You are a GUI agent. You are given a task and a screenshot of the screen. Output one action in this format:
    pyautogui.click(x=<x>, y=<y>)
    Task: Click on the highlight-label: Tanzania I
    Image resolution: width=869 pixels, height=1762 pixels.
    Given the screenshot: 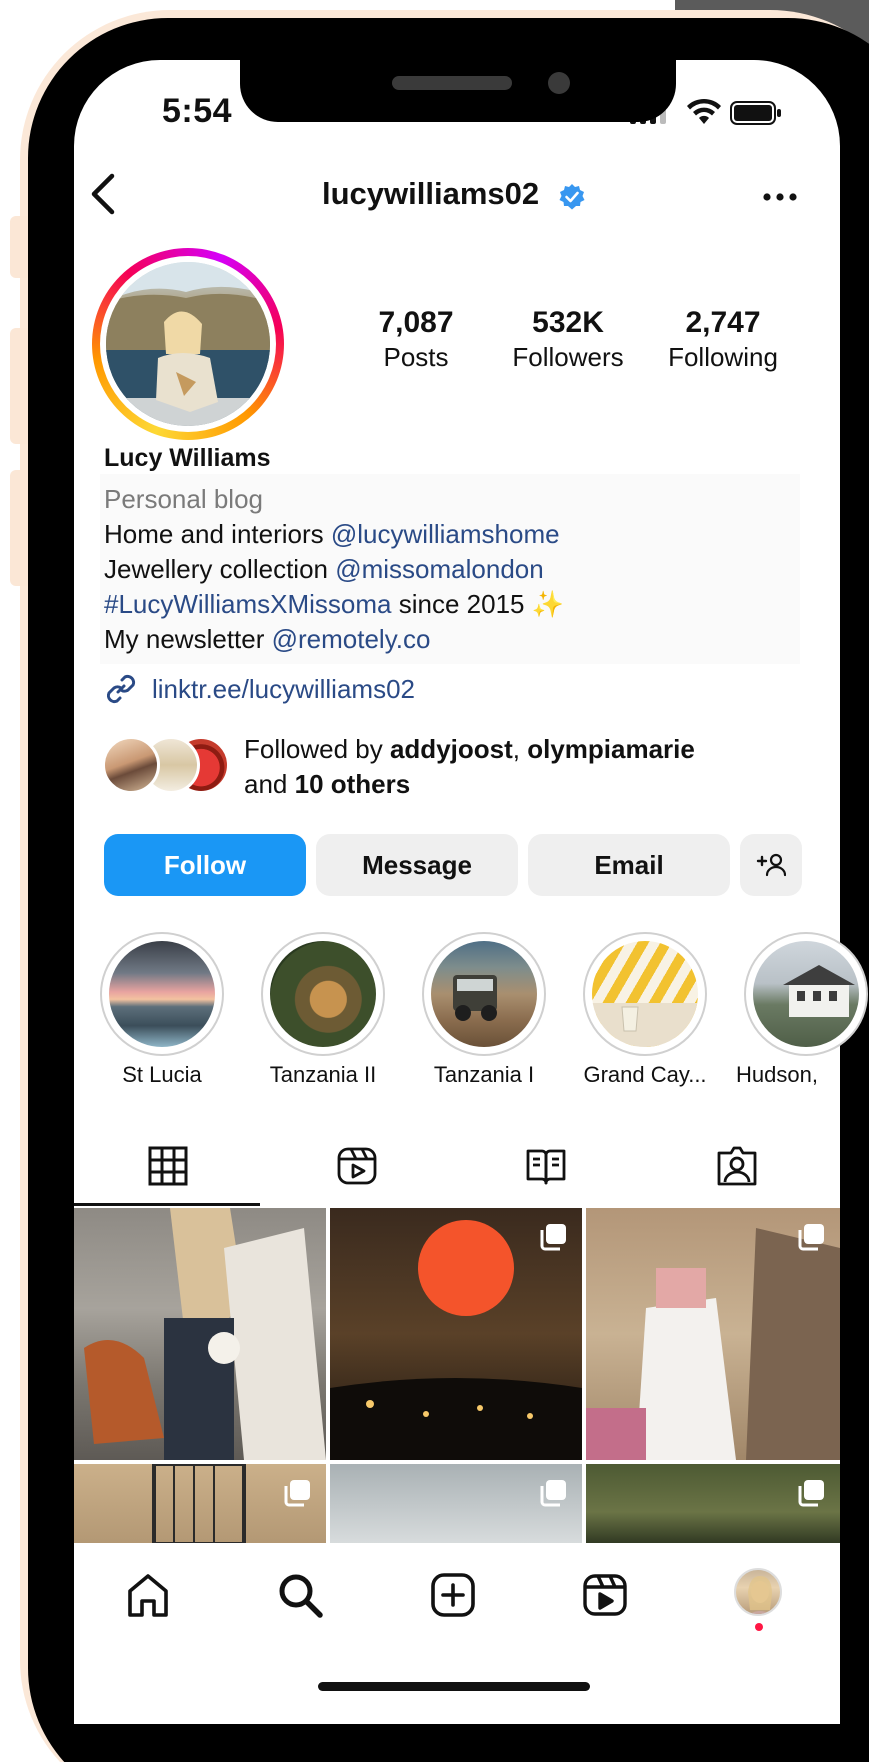 What is the action you would take?
    pyautogui.click(x=484, y=1074)
    